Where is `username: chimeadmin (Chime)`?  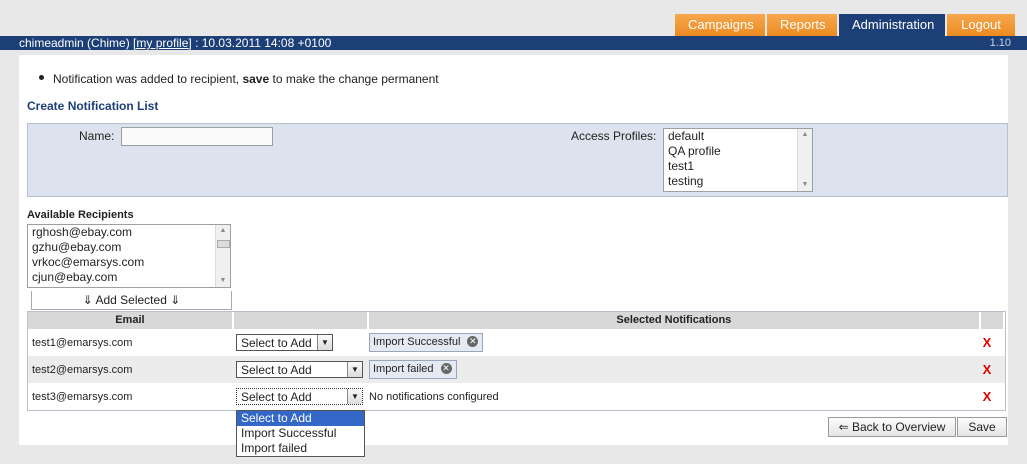
username: chimeadmin (Chime) is located at coordinates (74, 43).